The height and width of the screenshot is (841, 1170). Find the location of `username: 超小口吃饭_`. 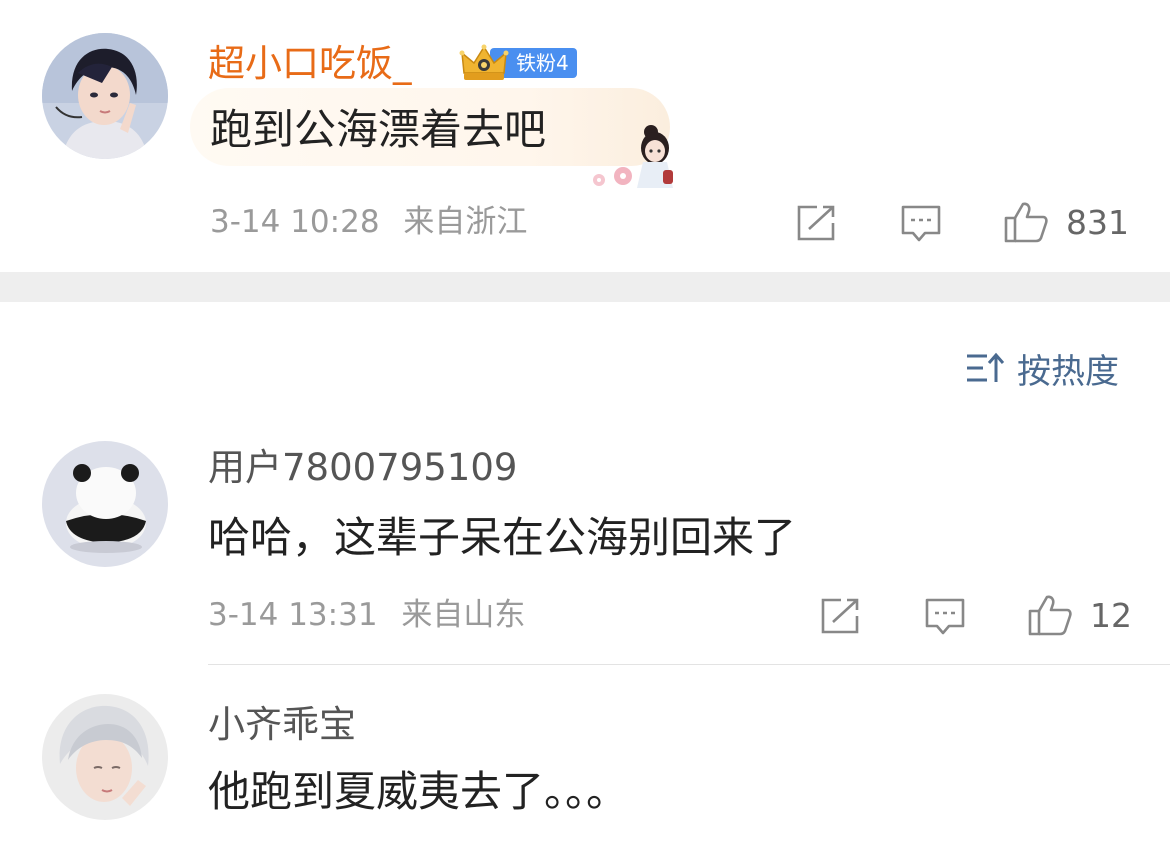

username: 超小口吃饭_ is located at coordinates (310, 64).